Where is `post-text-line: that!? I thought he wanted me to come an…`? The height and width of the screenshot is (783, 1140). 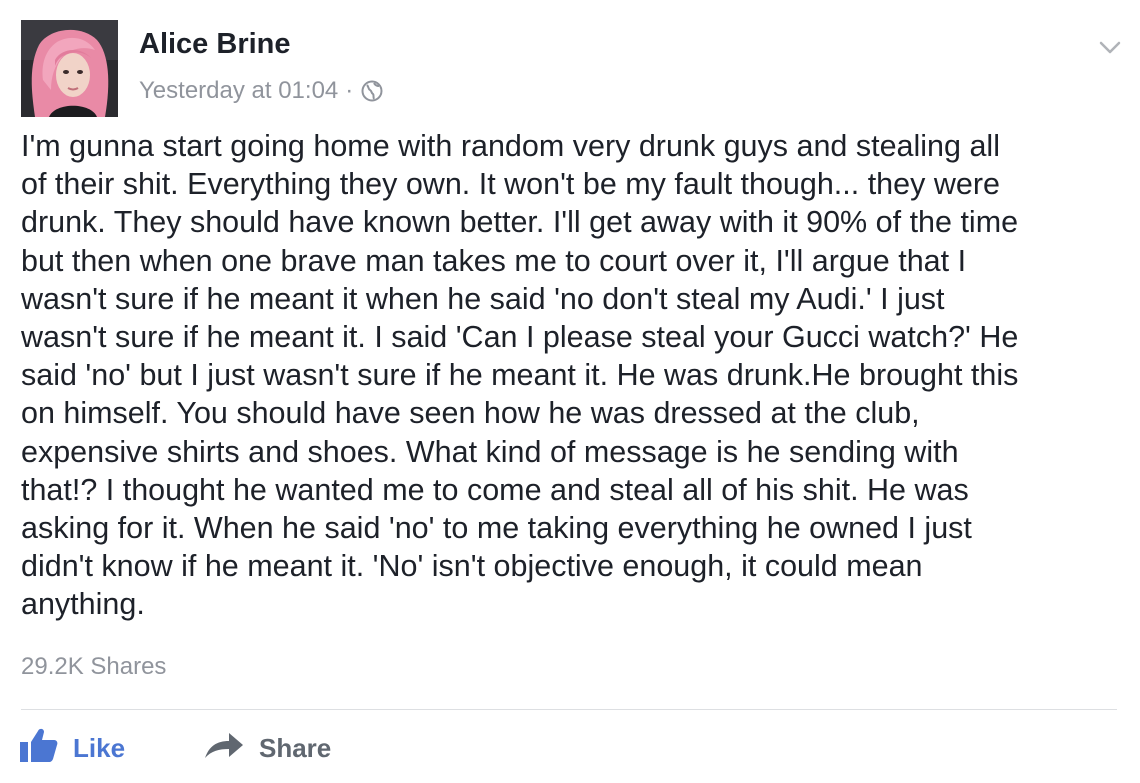 post-text-line: that!? I thought he wanted me to come an… is located at coordinates (495, 489).